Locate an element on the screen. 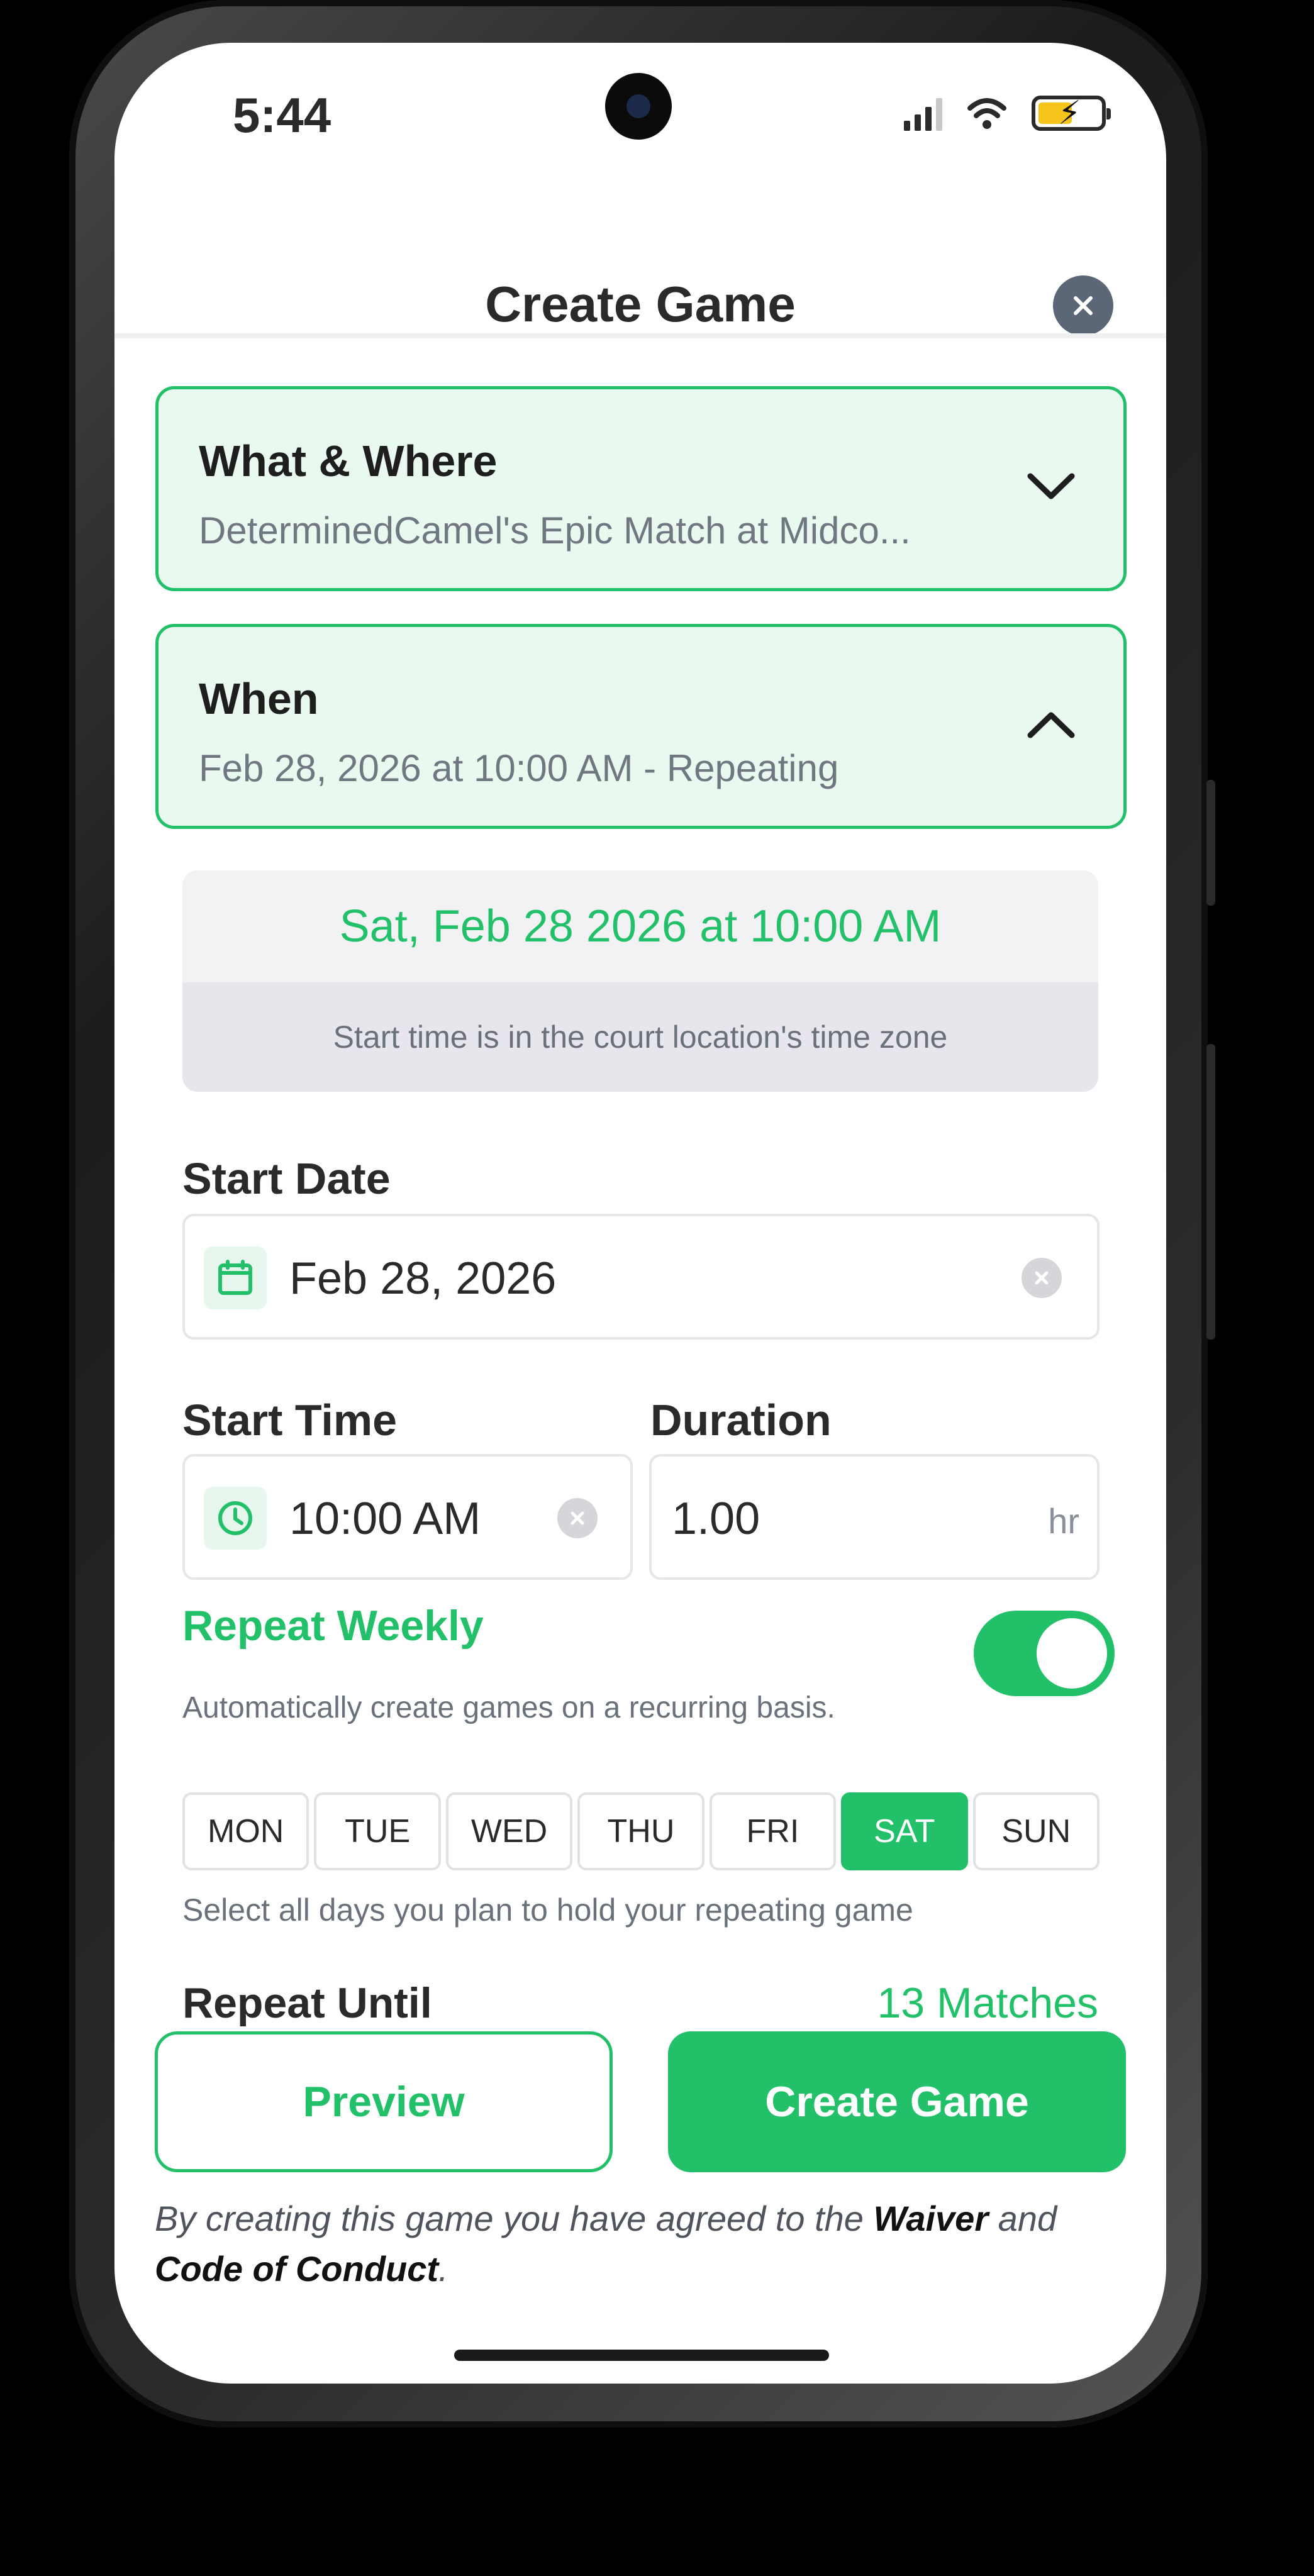 This screenshot has width=1314, height=2576. chevron-down-icon is located at coordinates (1051, 487).